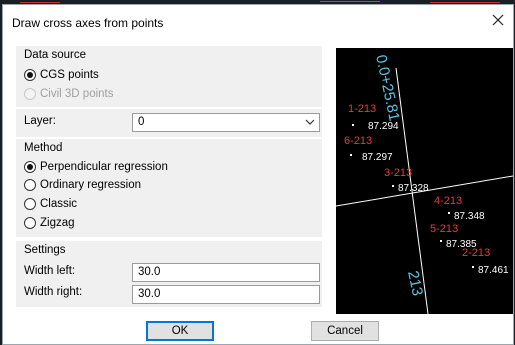  I want to click on radio-cgs-points: CGS points, so click(61, 75).